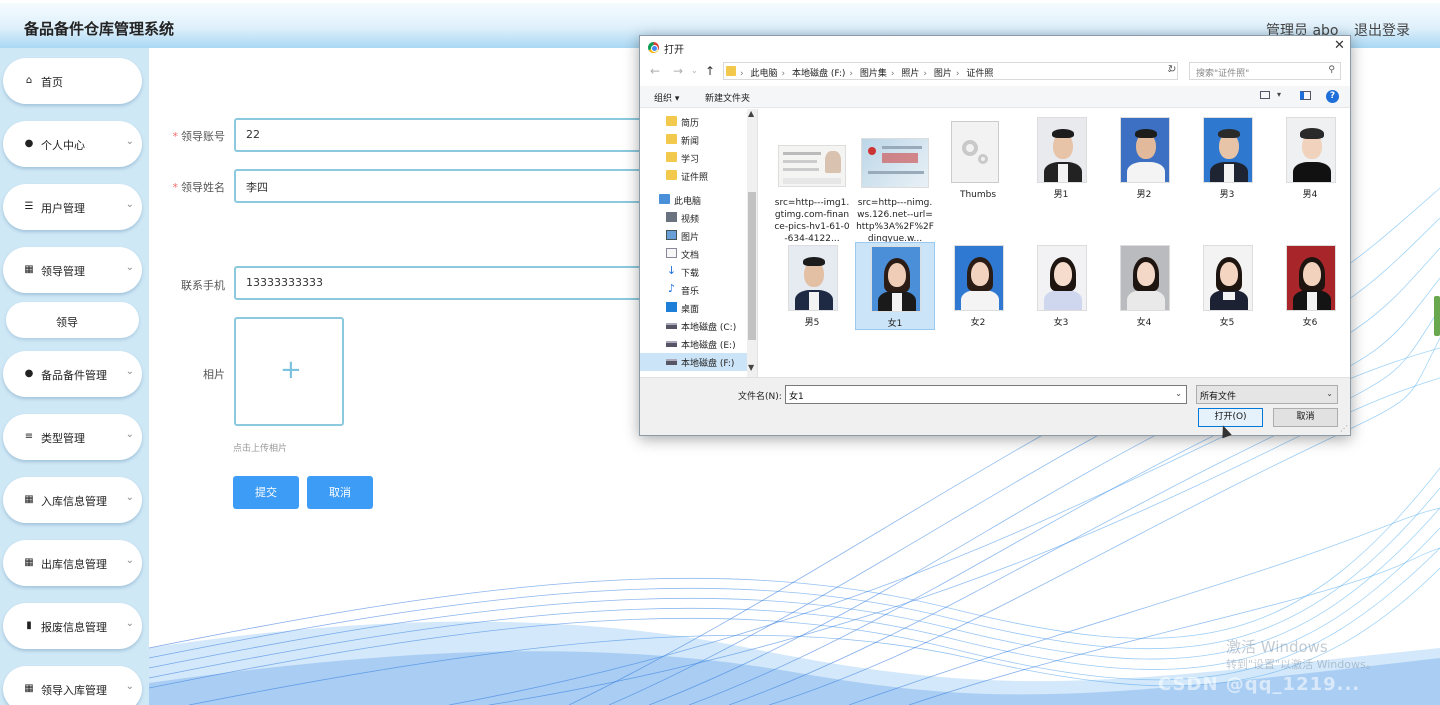  I want to click on cancel-button: 取消, so click(340, 492).